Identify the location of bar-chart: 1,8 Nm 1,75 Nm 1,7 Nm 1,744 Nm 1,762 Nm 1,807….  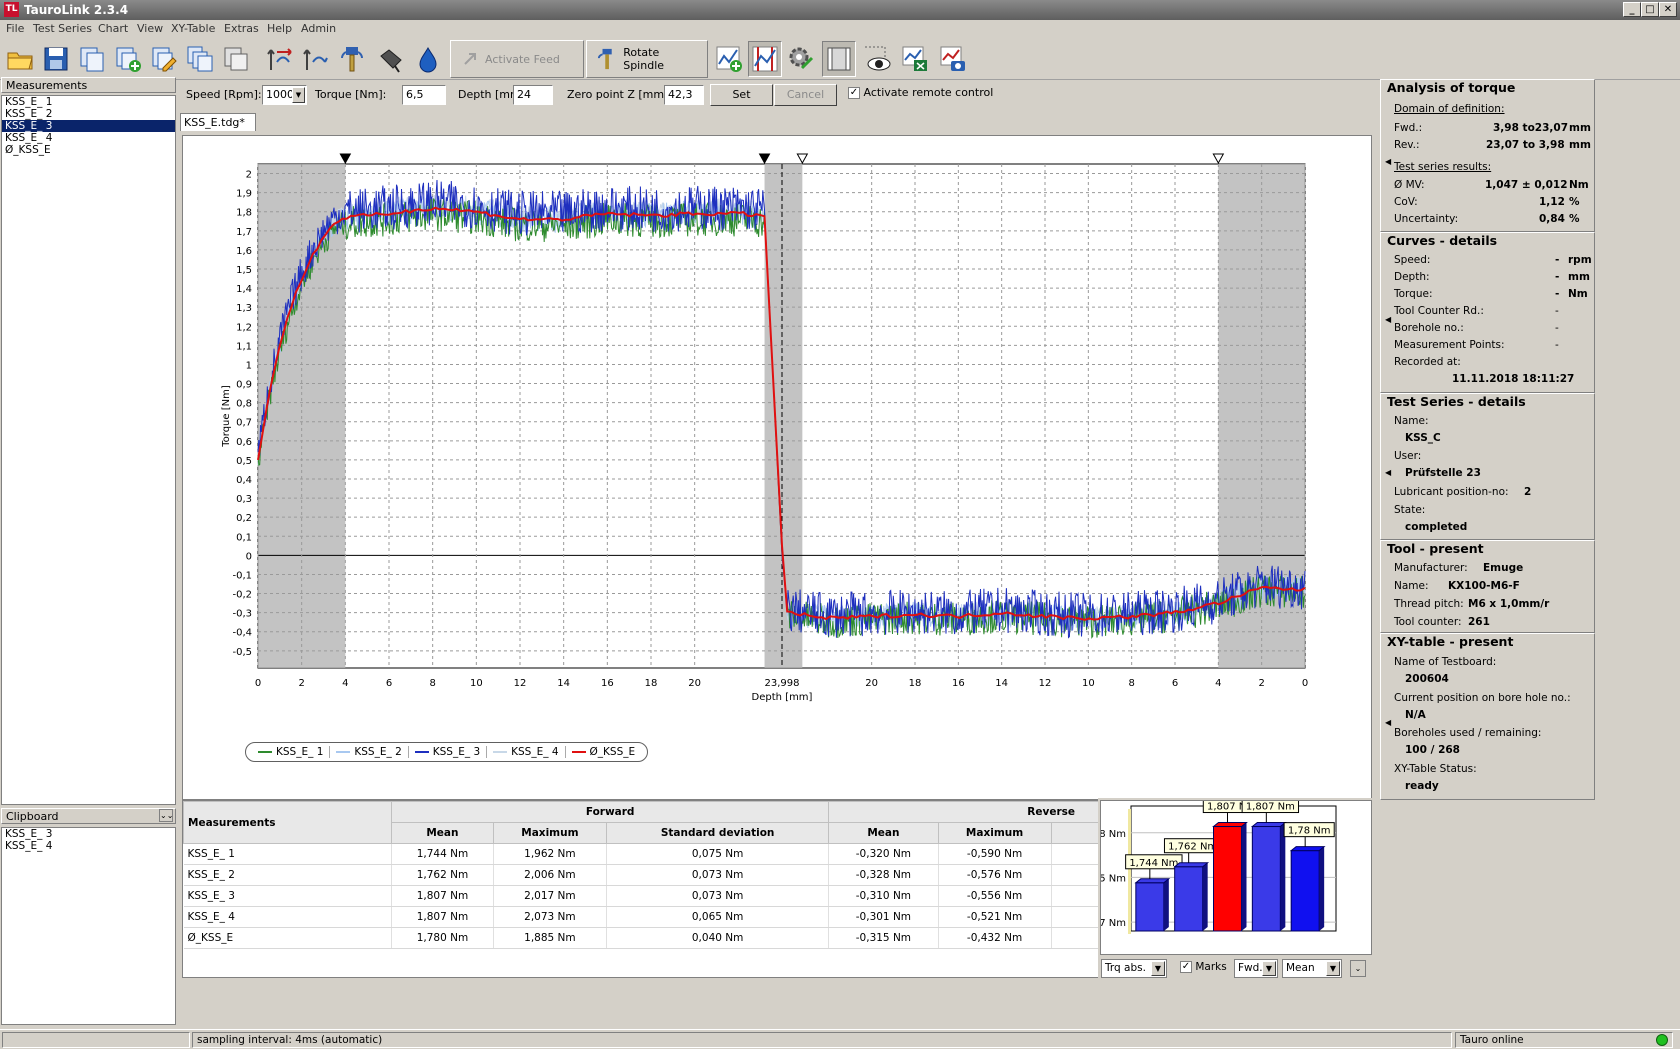
(1228, 877).